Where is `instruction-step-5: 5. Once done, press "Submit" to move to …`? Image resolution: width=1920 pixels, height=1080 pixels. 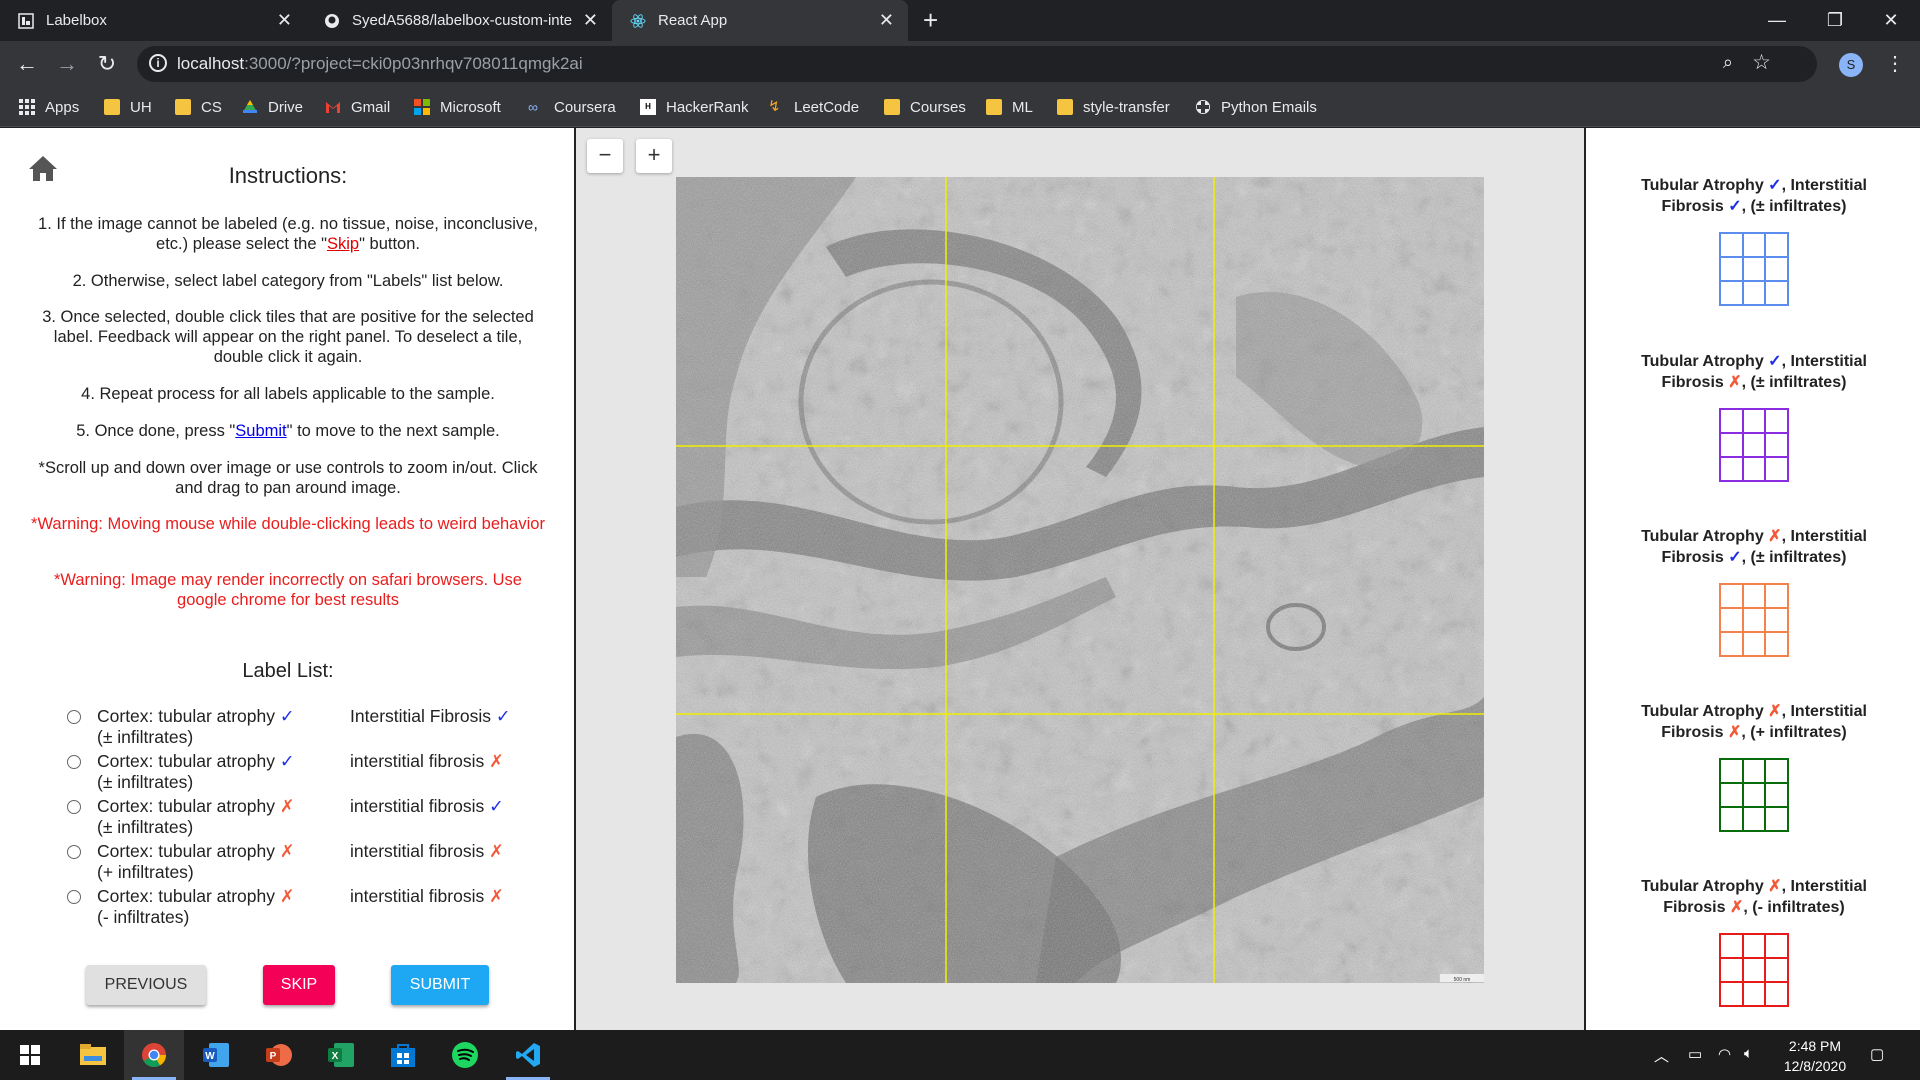 instruction-step-5: 5. Once done, press "Submit" to move to … is located at coordinates (288, 431).